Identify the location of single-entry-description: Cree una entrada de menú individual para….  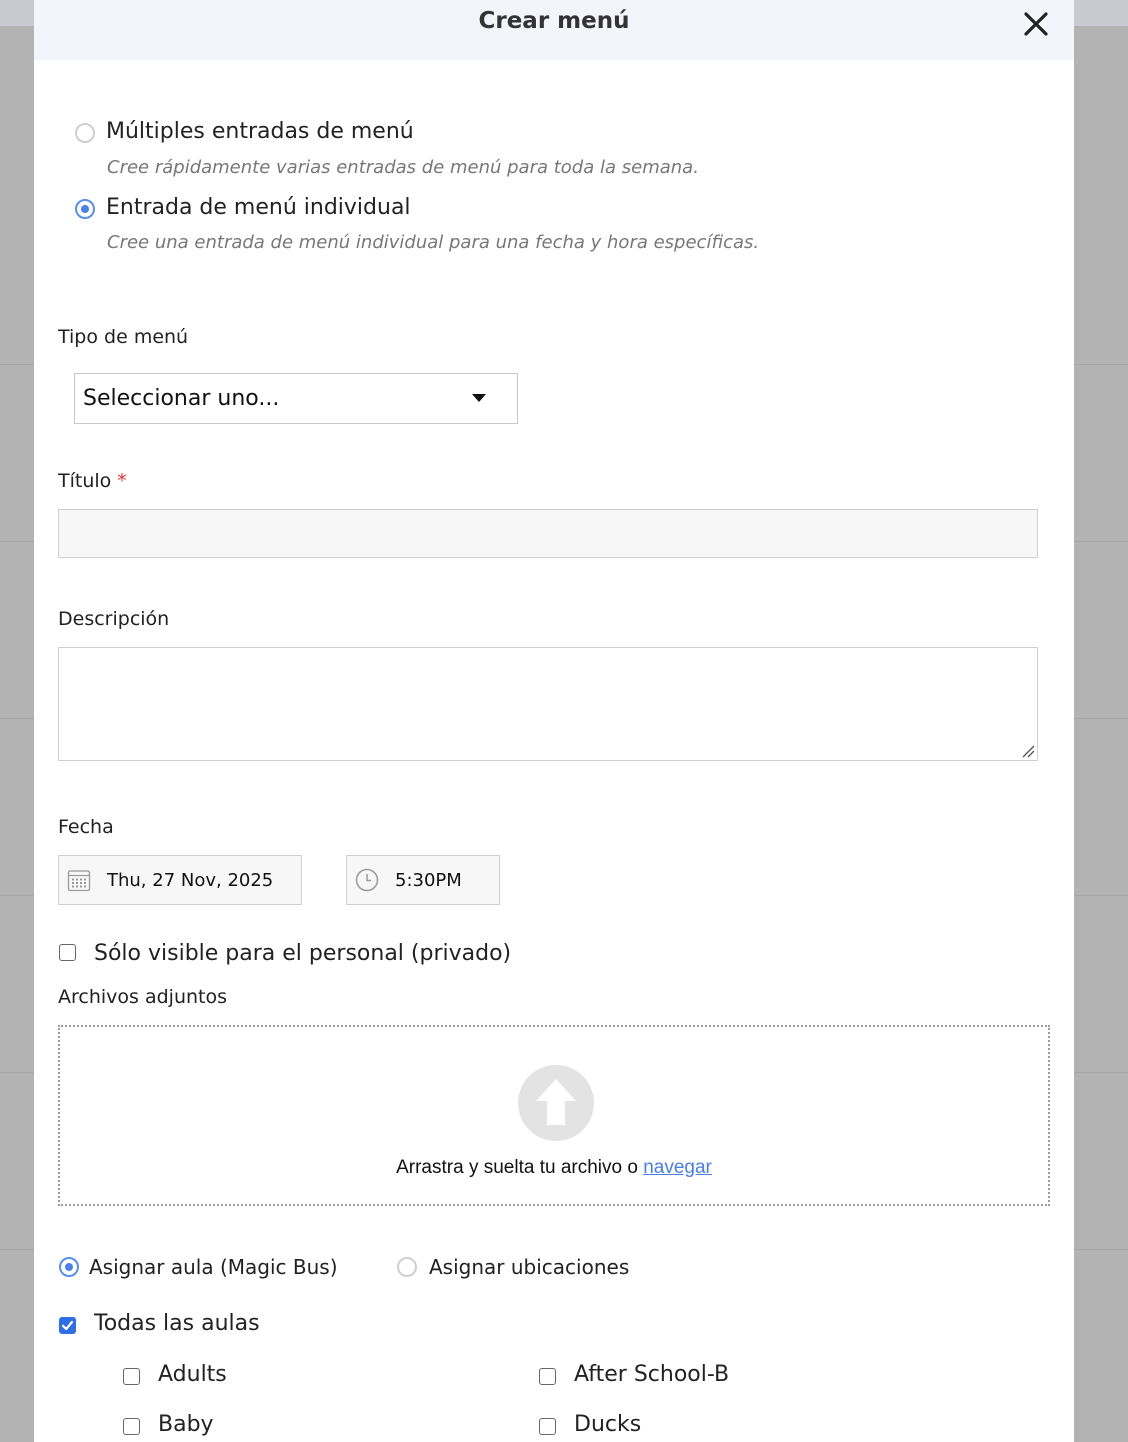
(433, 242).